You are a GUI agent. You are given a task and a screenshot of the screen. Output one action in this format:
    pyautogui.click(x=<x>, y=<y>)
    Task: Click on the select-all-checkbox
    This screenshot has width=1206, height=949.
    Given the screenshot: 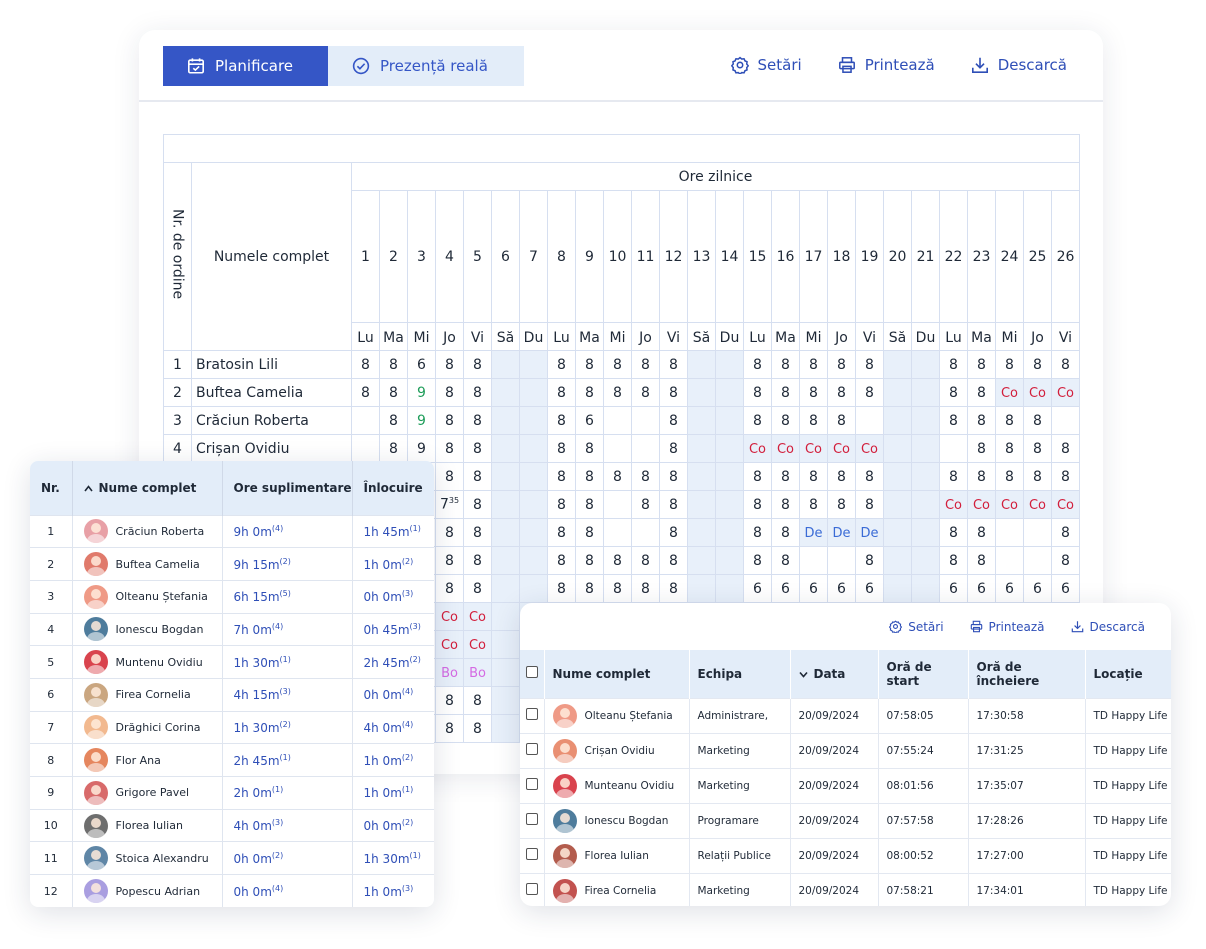 What is the action you would take?
    pyautogui.click(x=532, y=672)
    